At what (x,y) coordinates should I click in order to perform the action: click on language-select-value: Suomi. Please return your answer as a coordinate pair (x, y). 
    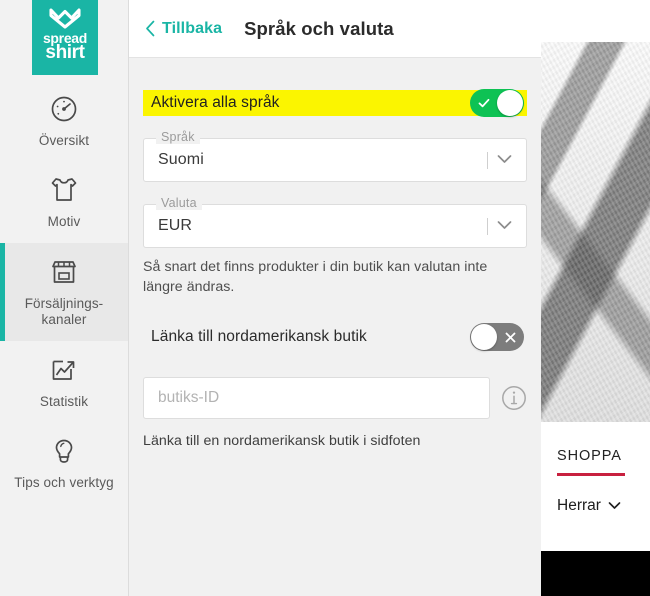
    Looking at the image, I should click on (181, 159).